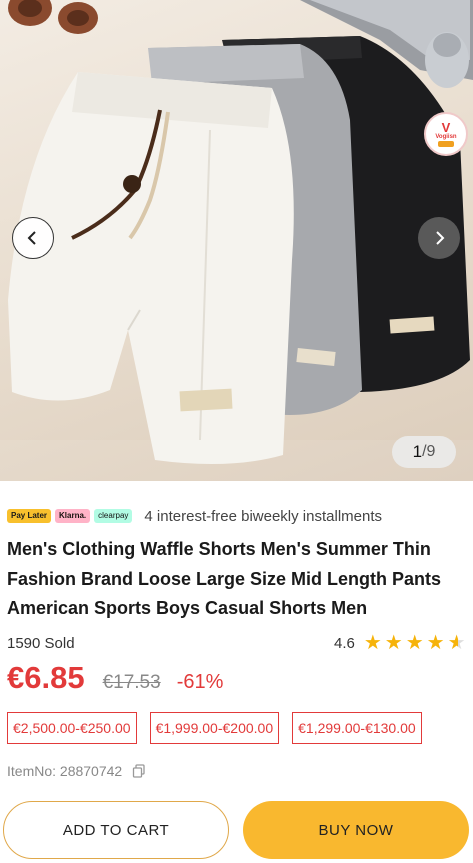 The width and height of the screenshot is (473, 863). Describe the element at coordinates (72, 728) in the screenshot. I see `coupon-tier: €2,500.00-€250.00` at that location.